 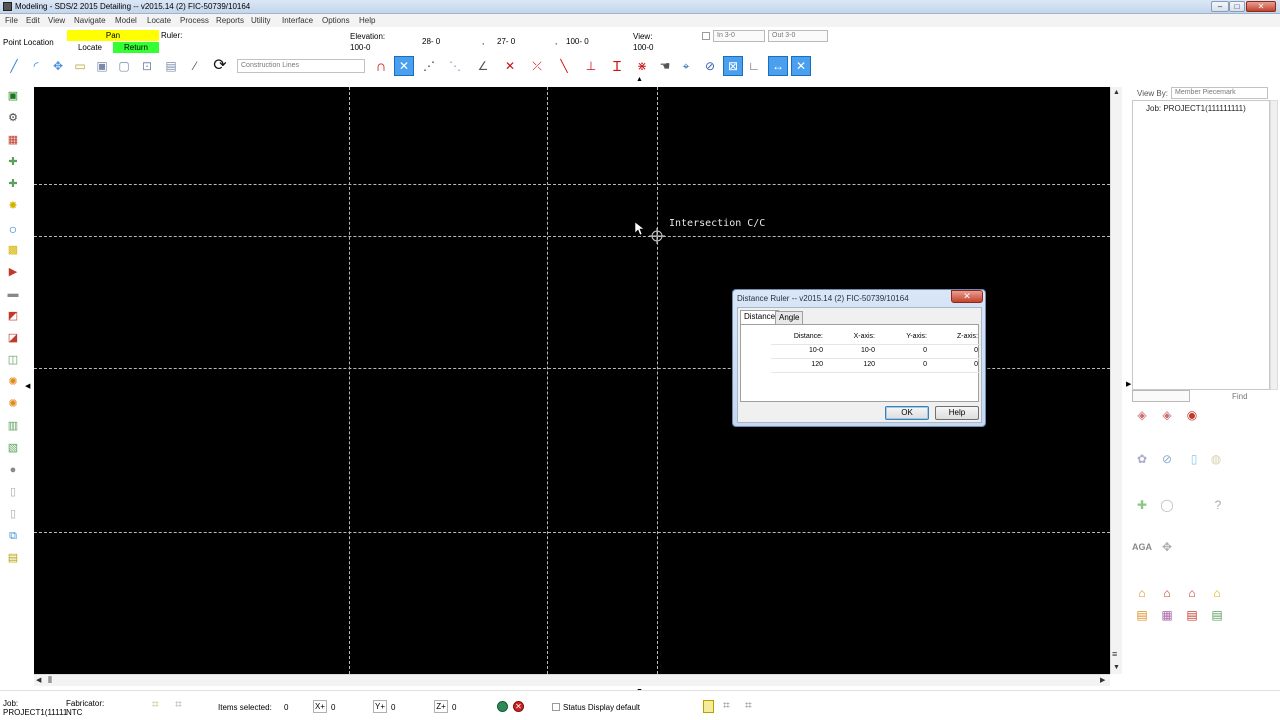 What do you see at coordinates (195, 66) in the screenshot?
I see `construct-tool-icon: ⁄` at bounding box center [195, 66].